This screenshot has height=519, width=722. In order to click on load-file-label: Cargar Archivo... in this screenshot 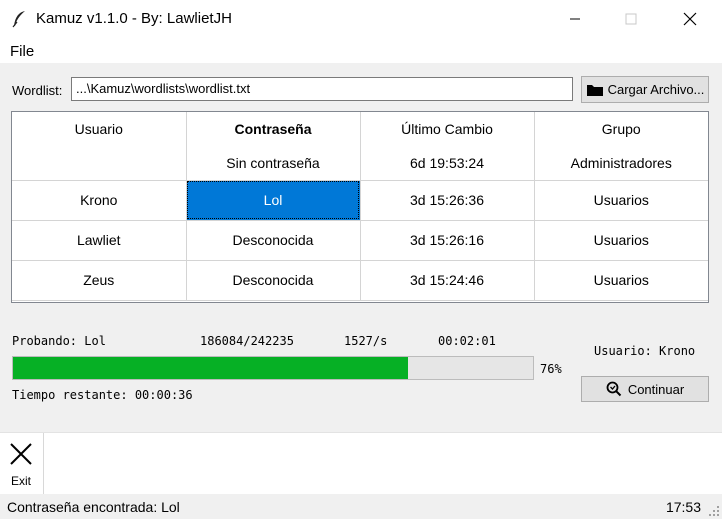, I will do `click(656, 89)`.